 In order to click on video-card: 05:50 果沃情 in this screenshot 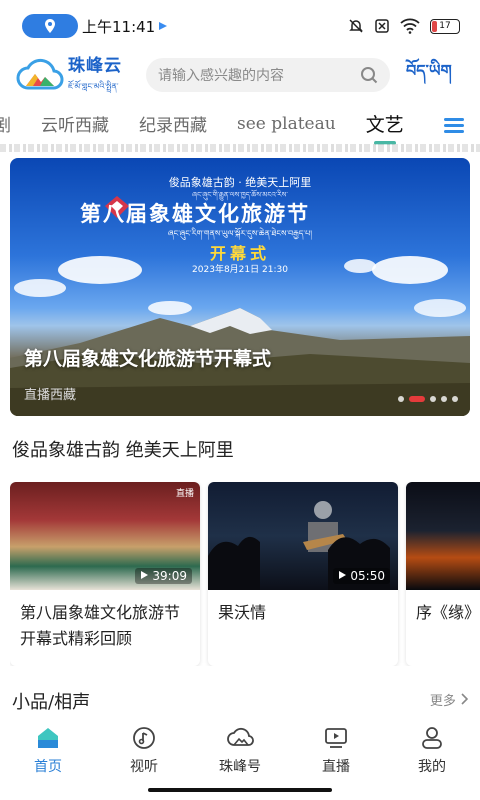, I will do `click(303, 574)`.